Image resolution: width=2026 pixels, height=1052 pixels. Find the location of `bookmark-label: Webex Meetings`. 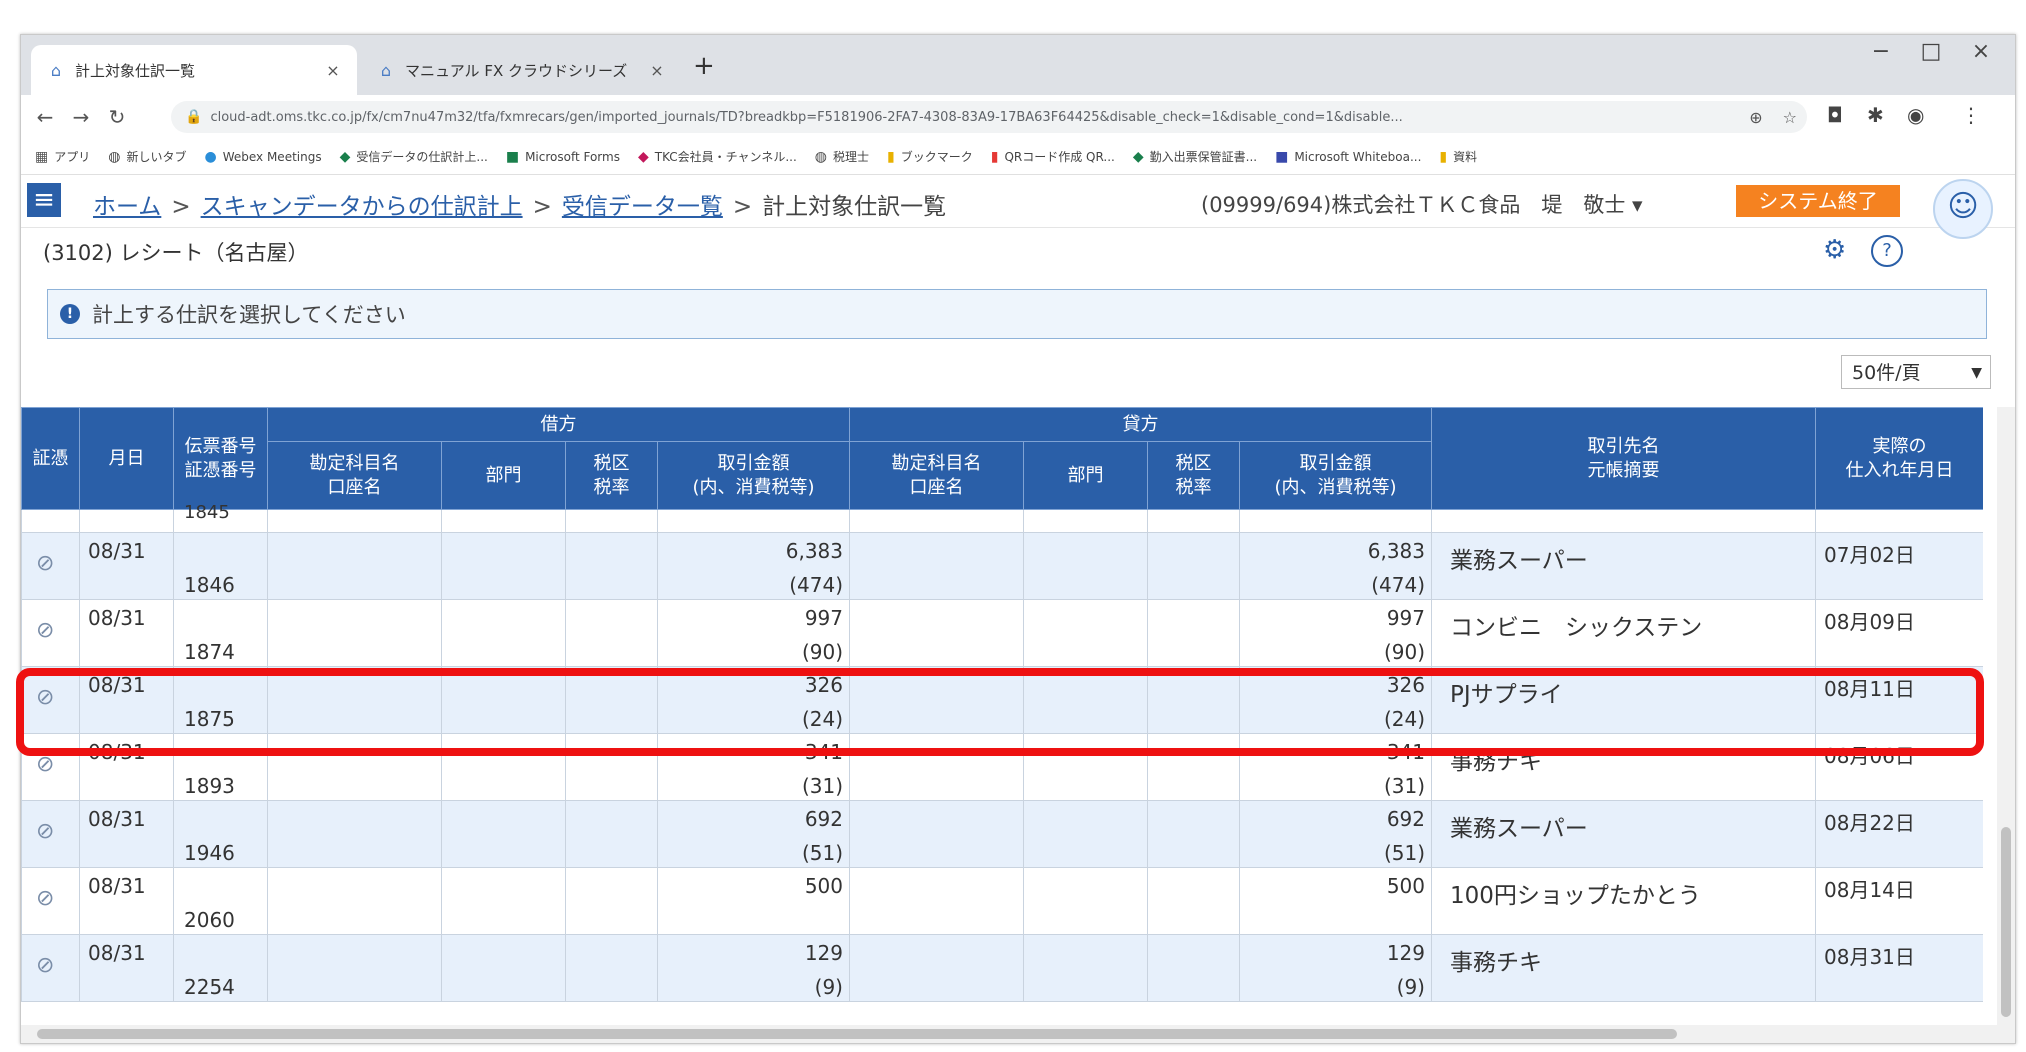

bookmark-label: Webex Meetings is located at coordinates (272, 156).